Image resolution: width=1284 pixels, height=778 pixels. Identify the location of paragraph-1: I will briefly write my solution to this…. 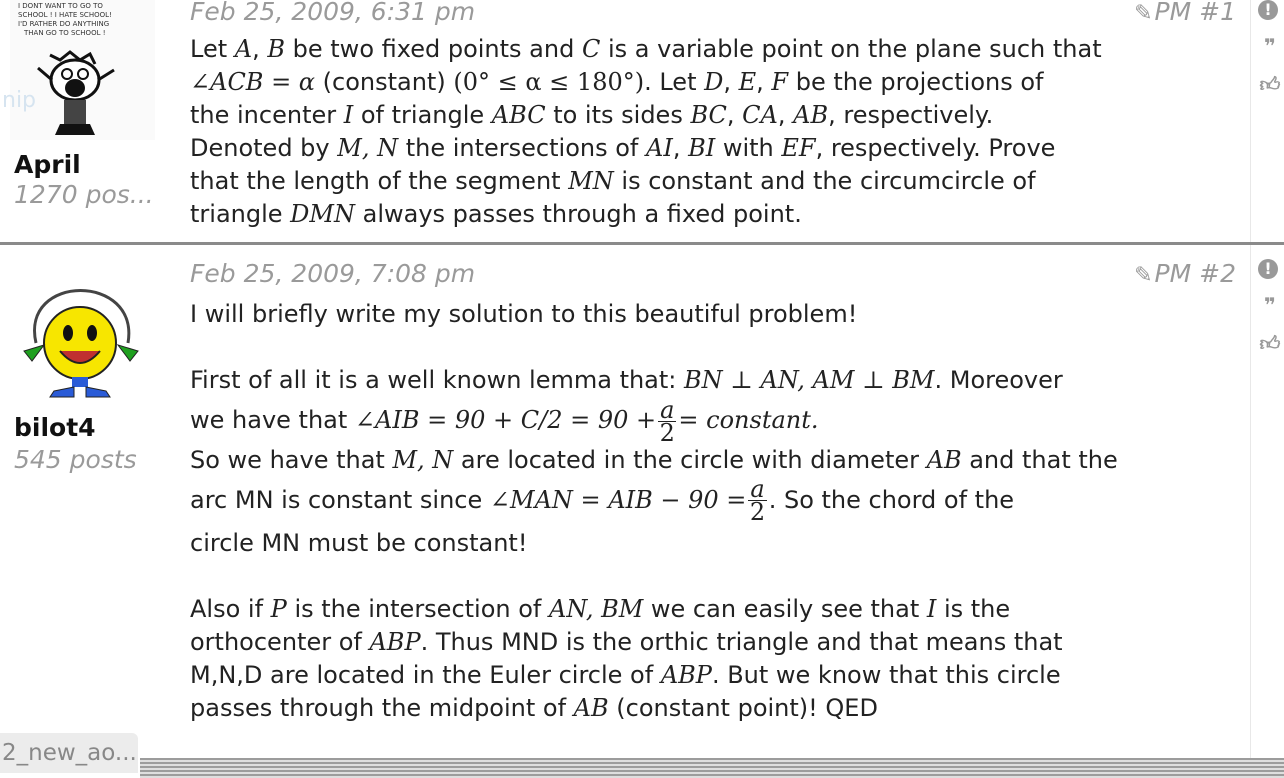
(524, 314).